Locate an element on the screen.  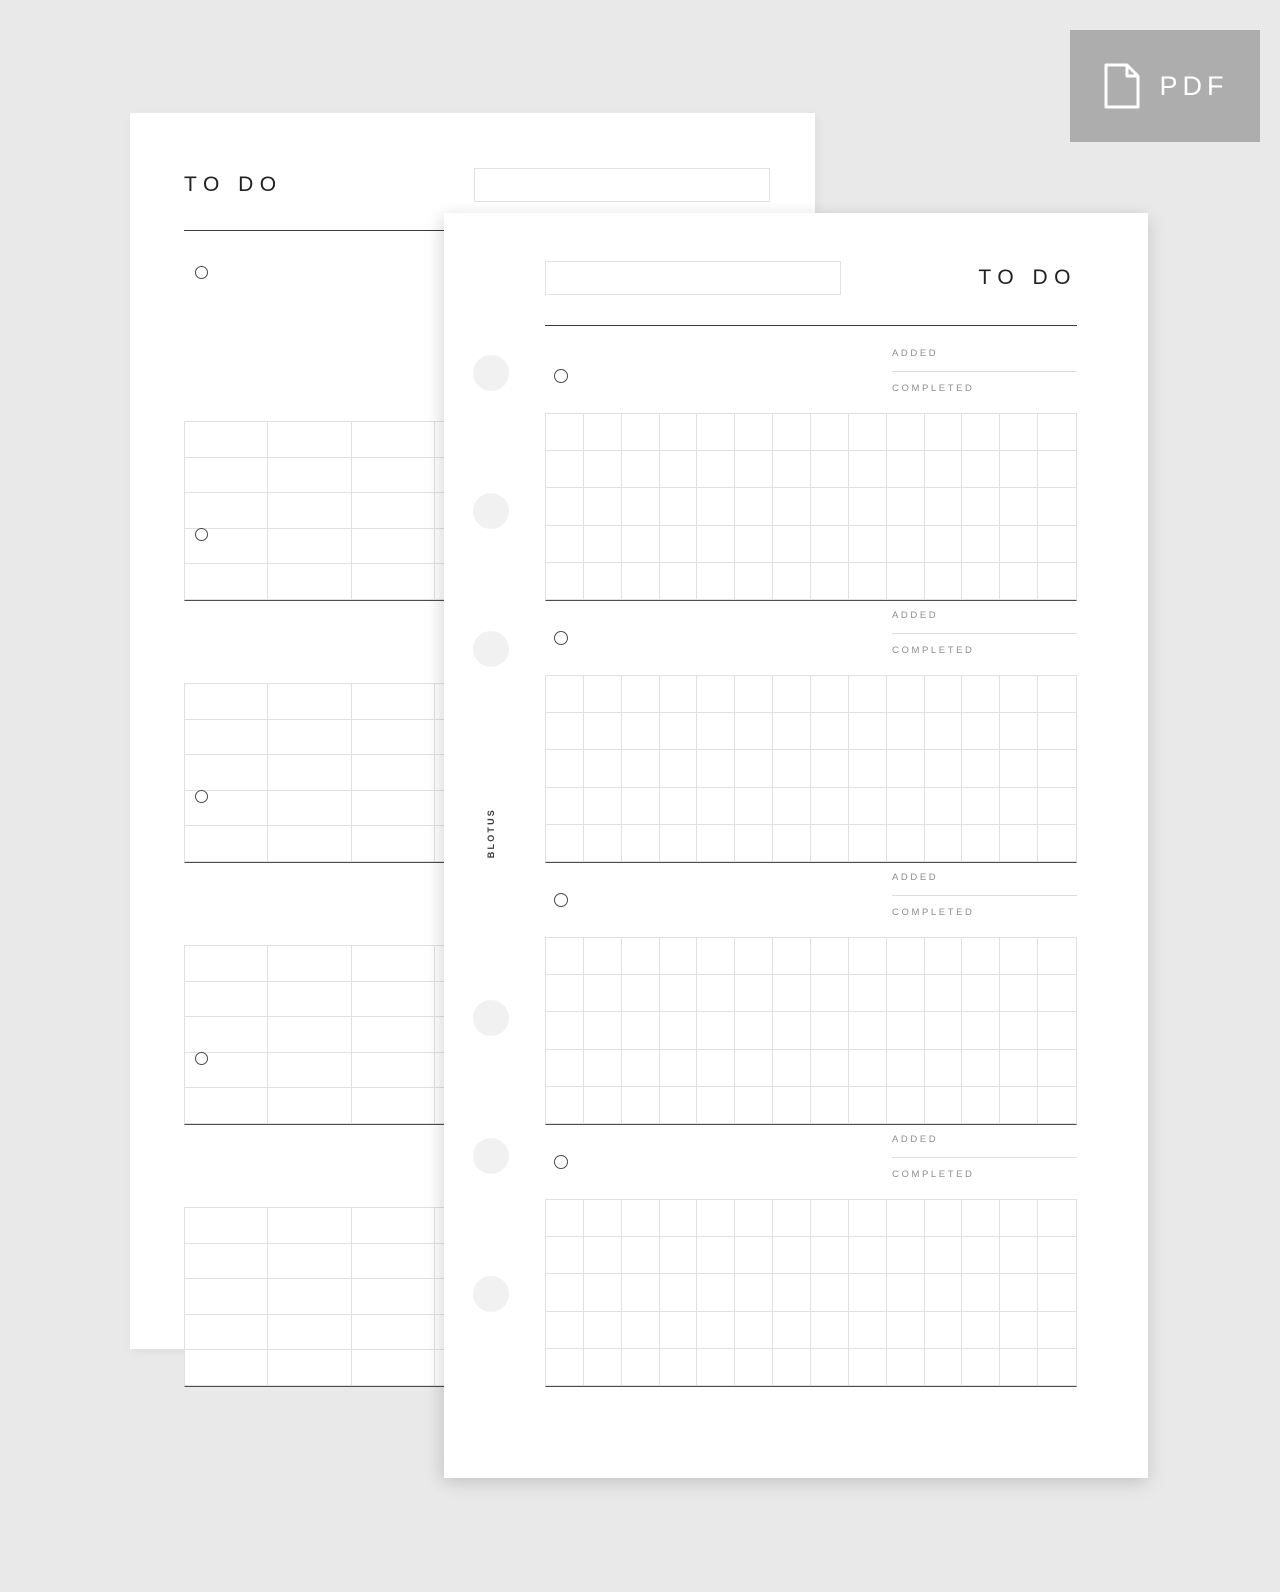
back-task-2-checkbox is located at coordinates (201, 534).